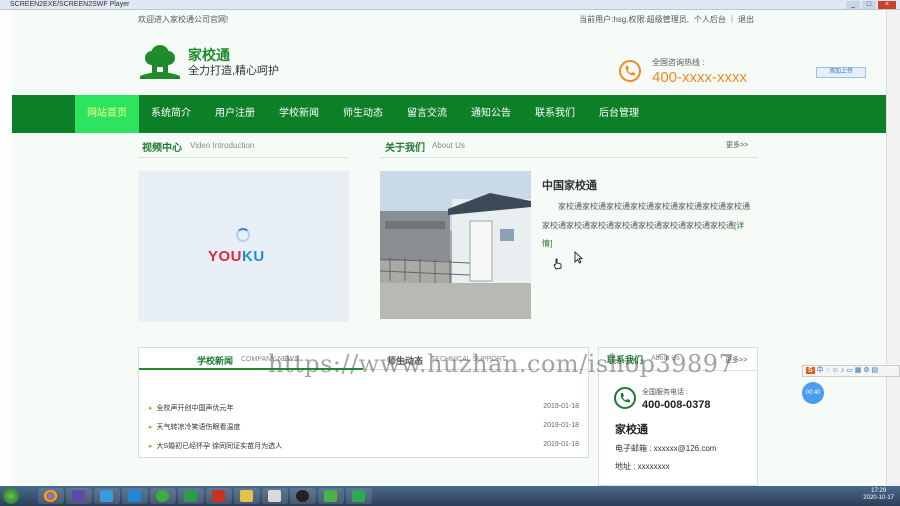 This screenshot has width=900, height=506. What do you see at coordinates (810, 370) in the screenshot?
I see `sogou-logo-icon: S` at bounding box center [810, 370].